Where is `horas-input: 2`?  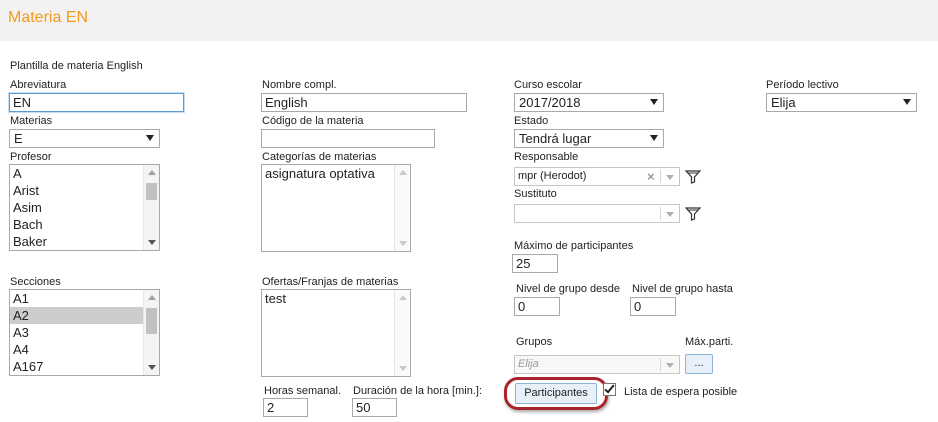
horas-input: 2 is located at coordinates (285, 407).